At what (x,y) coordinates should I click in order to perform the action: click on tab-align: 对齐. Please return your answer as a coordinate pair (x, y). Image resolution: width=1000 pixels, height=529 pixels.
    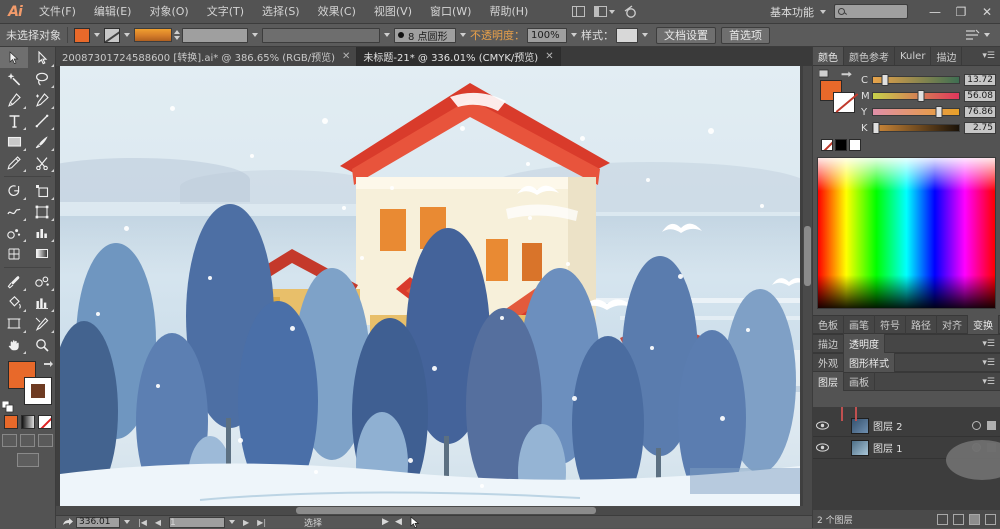
    Looking at the image, I should click on (952, 324).